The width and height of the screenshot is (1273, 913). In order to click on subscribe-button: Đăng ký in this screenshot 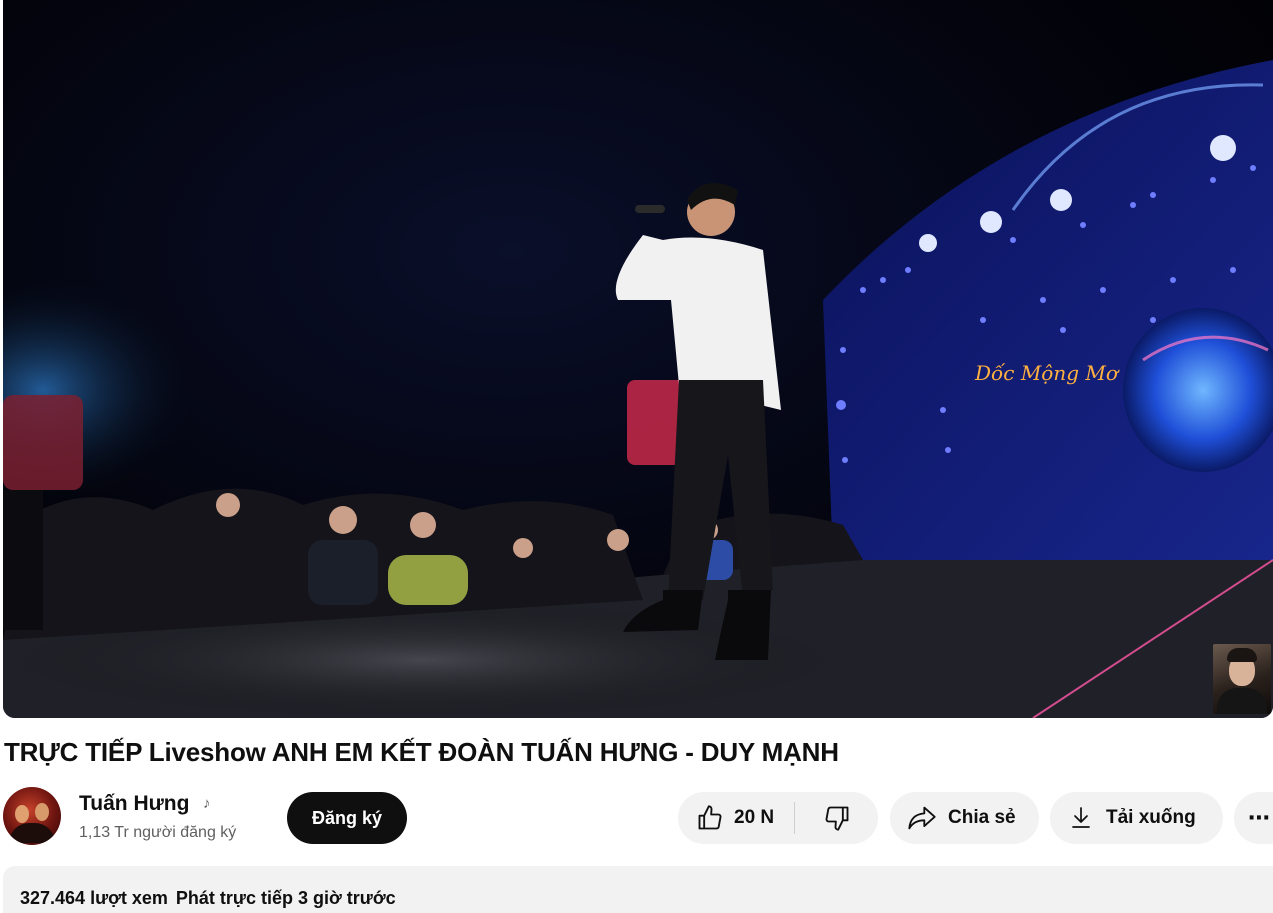, I will do `click(347, 818)`.